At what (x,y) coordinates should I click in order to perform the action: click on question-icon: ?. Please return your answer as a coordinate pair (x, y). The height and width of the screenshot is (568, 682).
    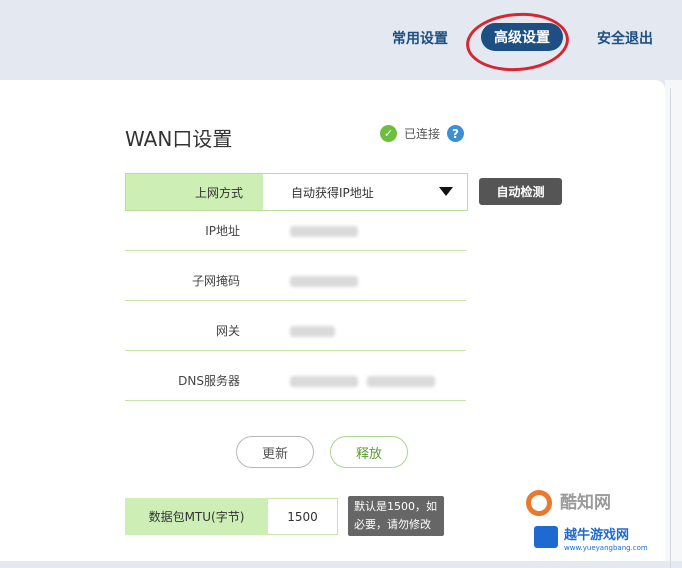
    Looking at the image, I should click on (455, 133).